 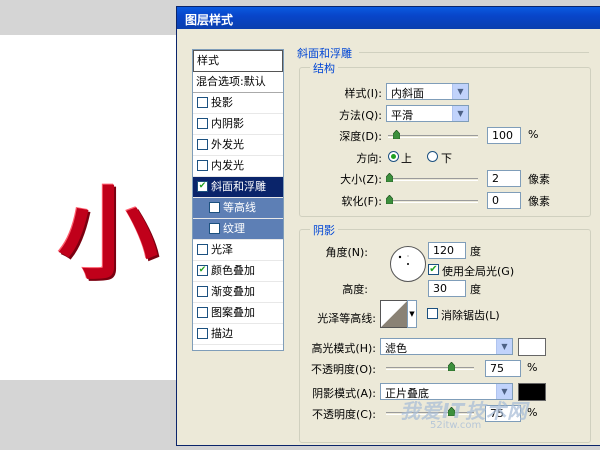 I want to click on style-item: 等高线, so click(x=238, y=208).